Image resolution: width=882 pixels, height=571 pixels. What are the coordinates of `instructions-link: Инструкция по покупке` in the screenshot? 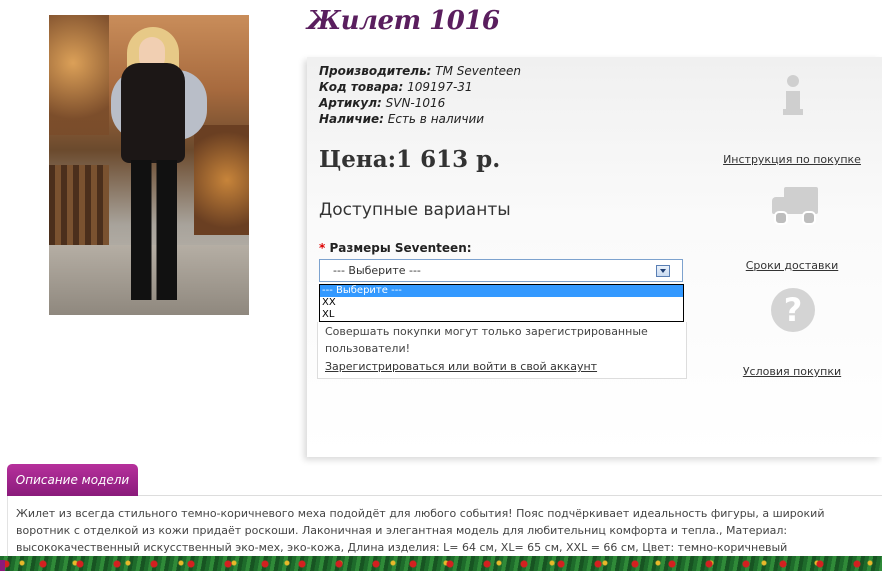 It's located at (792, 159).